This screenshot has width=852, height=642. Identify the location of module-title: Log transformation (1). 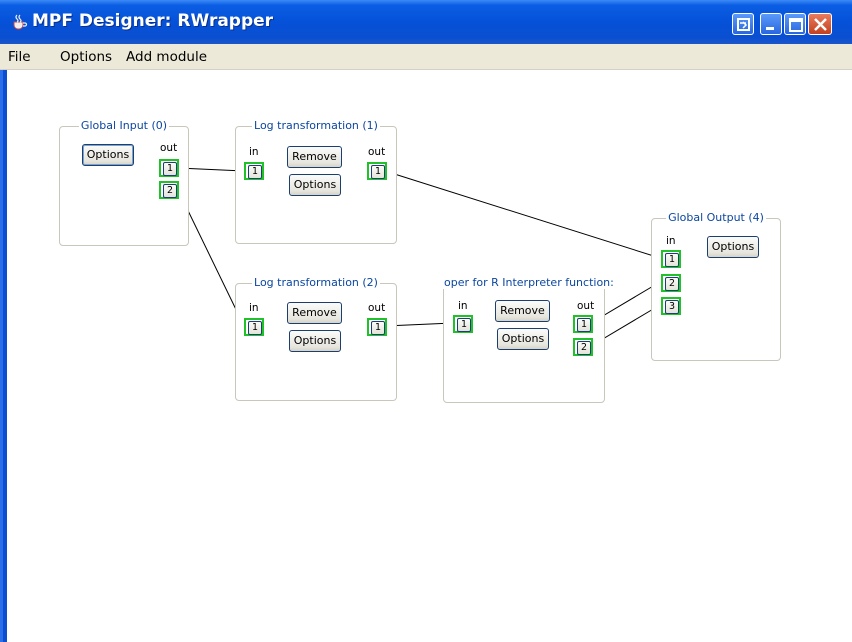
(316, 125).